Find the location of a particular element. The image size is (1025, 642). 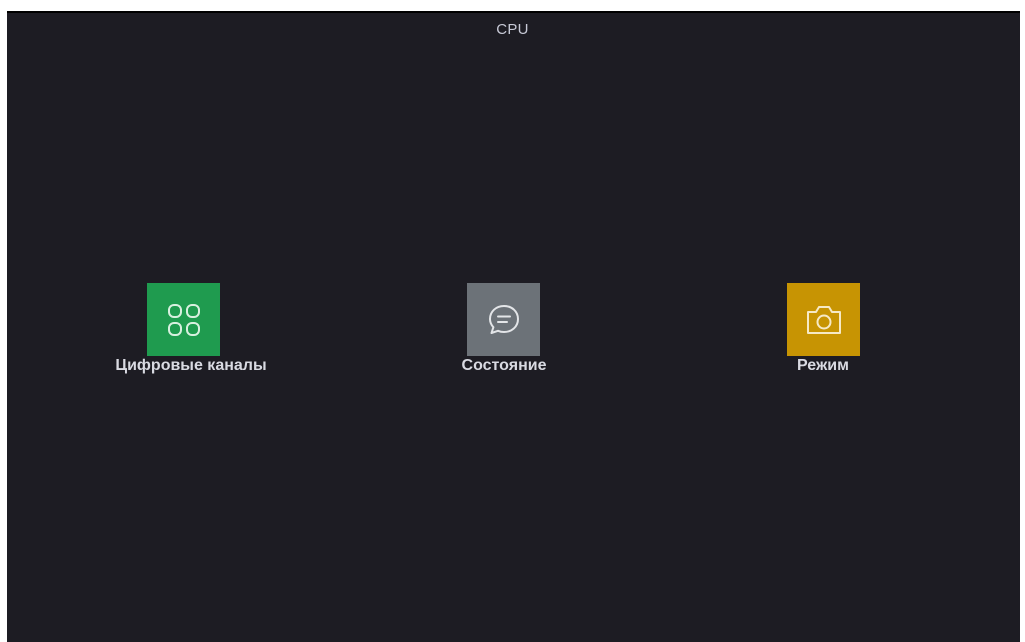

tile-icon-box-status is located at coordinates (503, 319).